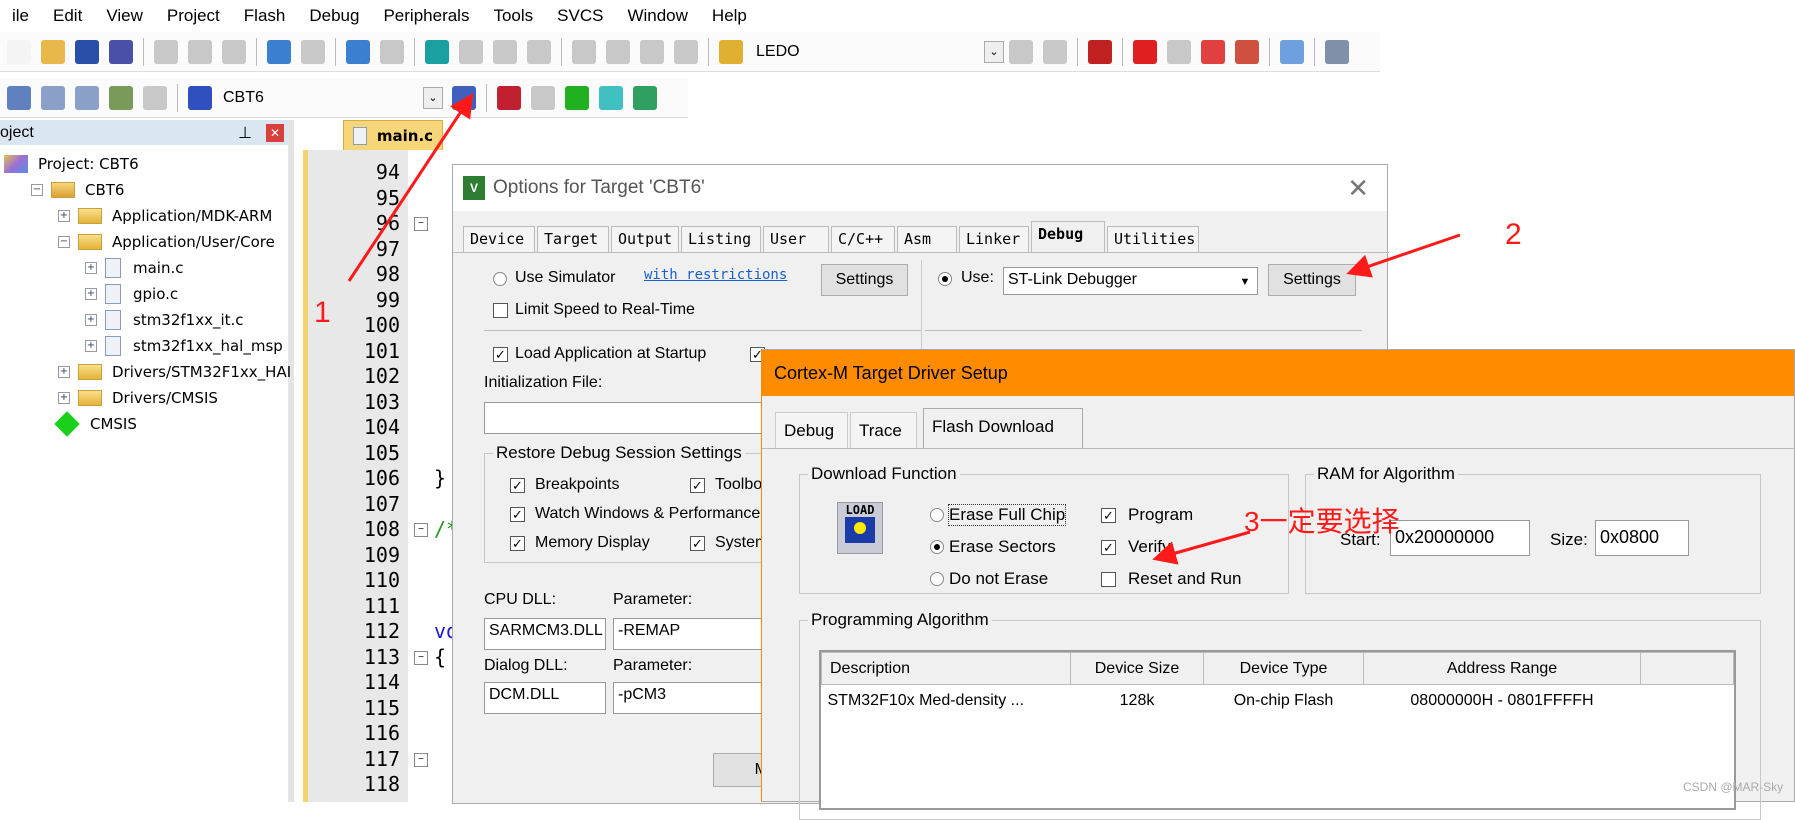 The width and height of the screenshot is (1795, 820). What do you see at coordinates (1733, 787) in the screenshot?
I see `watermark: CSDN @MAR-Sky` at bounding box center [1733, 787].